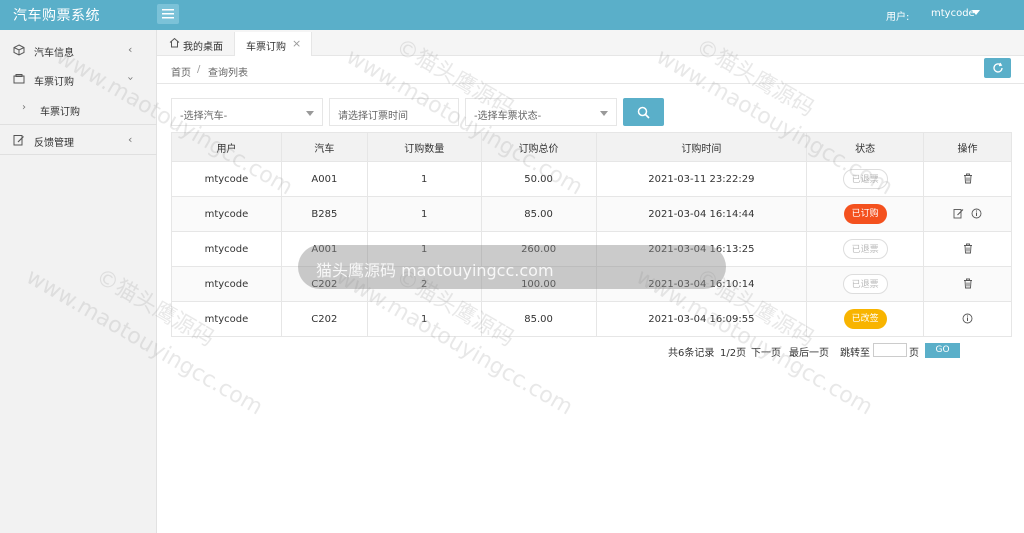 This screenshot has height=533, width=1024. Describe the element at coordinates (701, 147) in the screenshot. I see `column-header: 订购时间` at that location.